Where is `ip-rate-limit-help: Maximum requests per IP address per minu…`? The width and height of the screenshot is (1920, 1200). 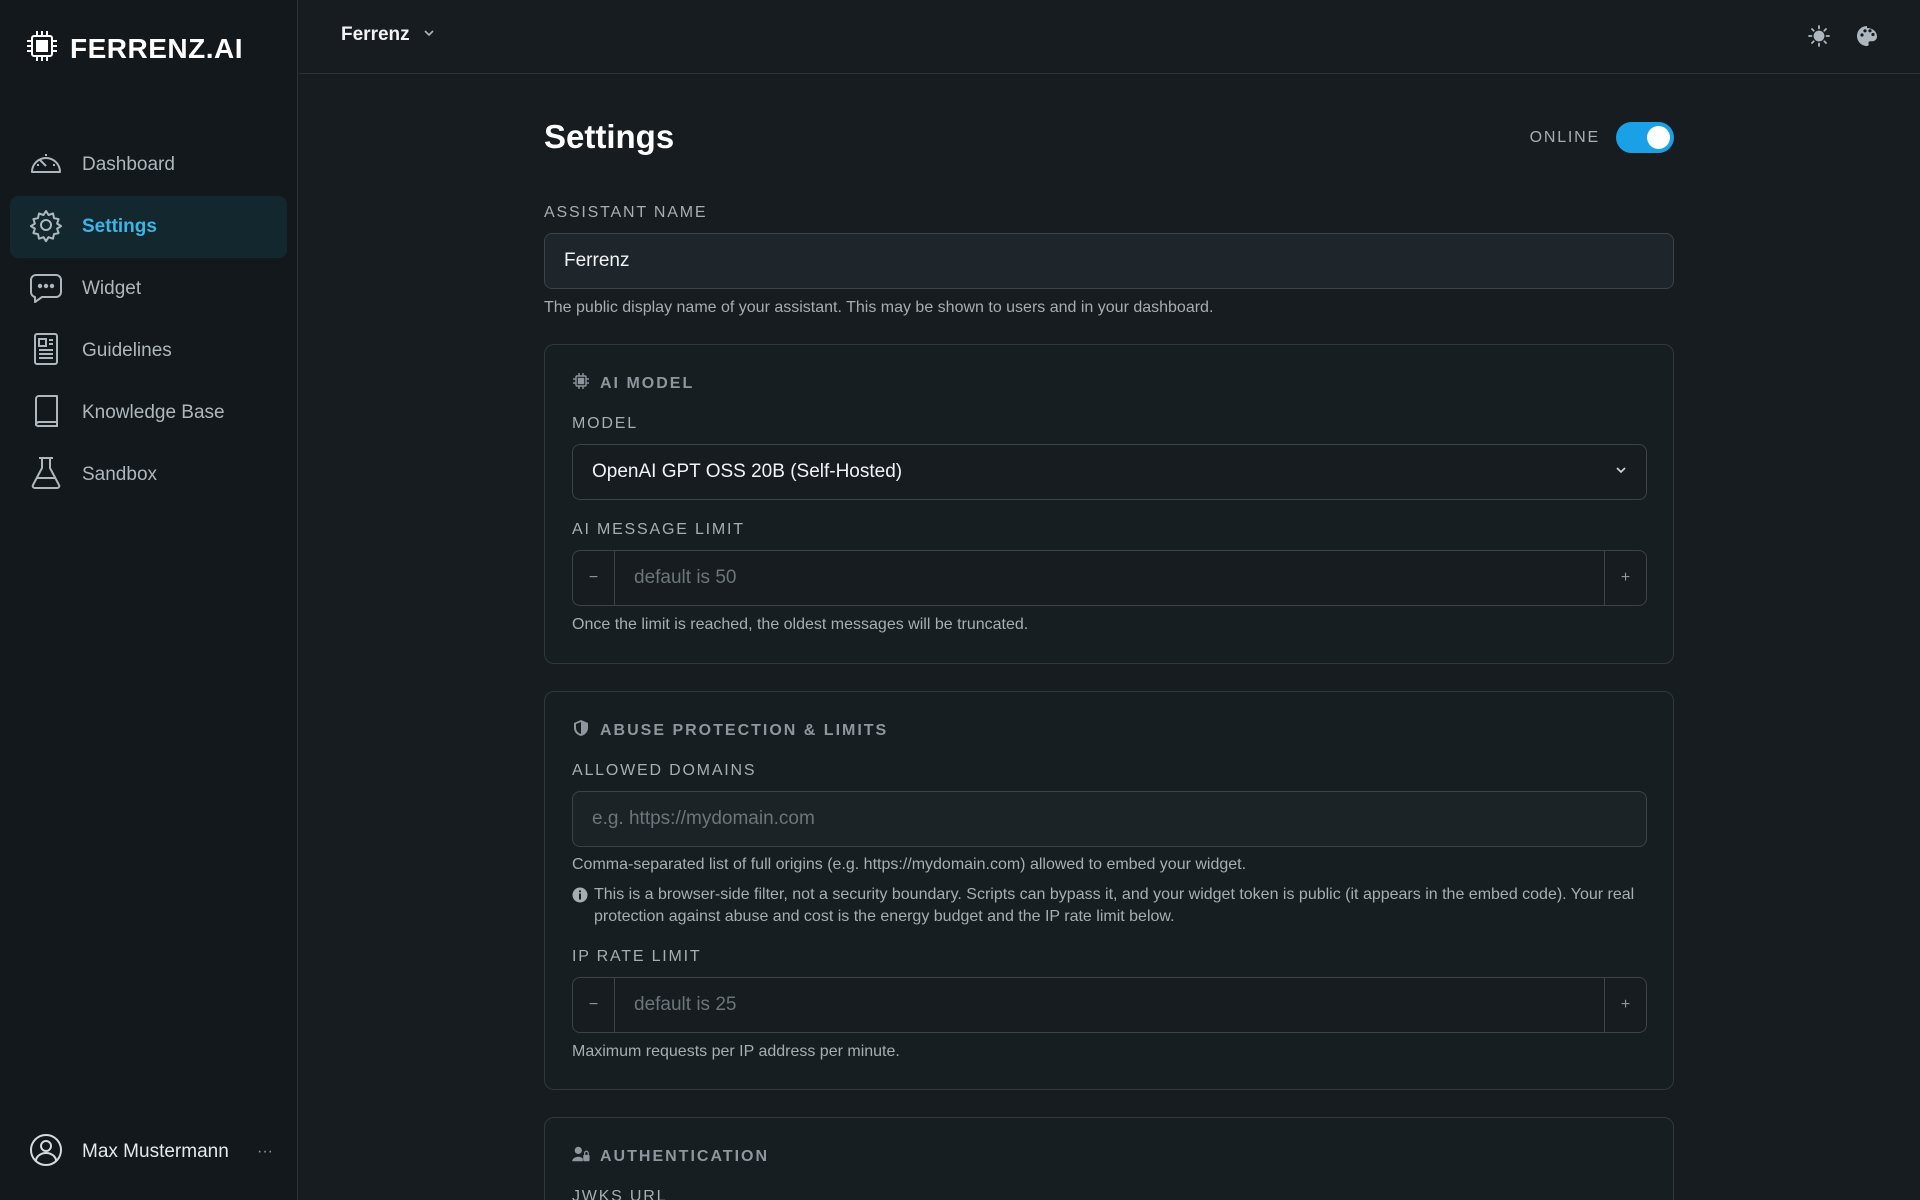 ip-rate-limit-help: Maximum requests per IP address per minu… is located at coordinates (736, 1051).